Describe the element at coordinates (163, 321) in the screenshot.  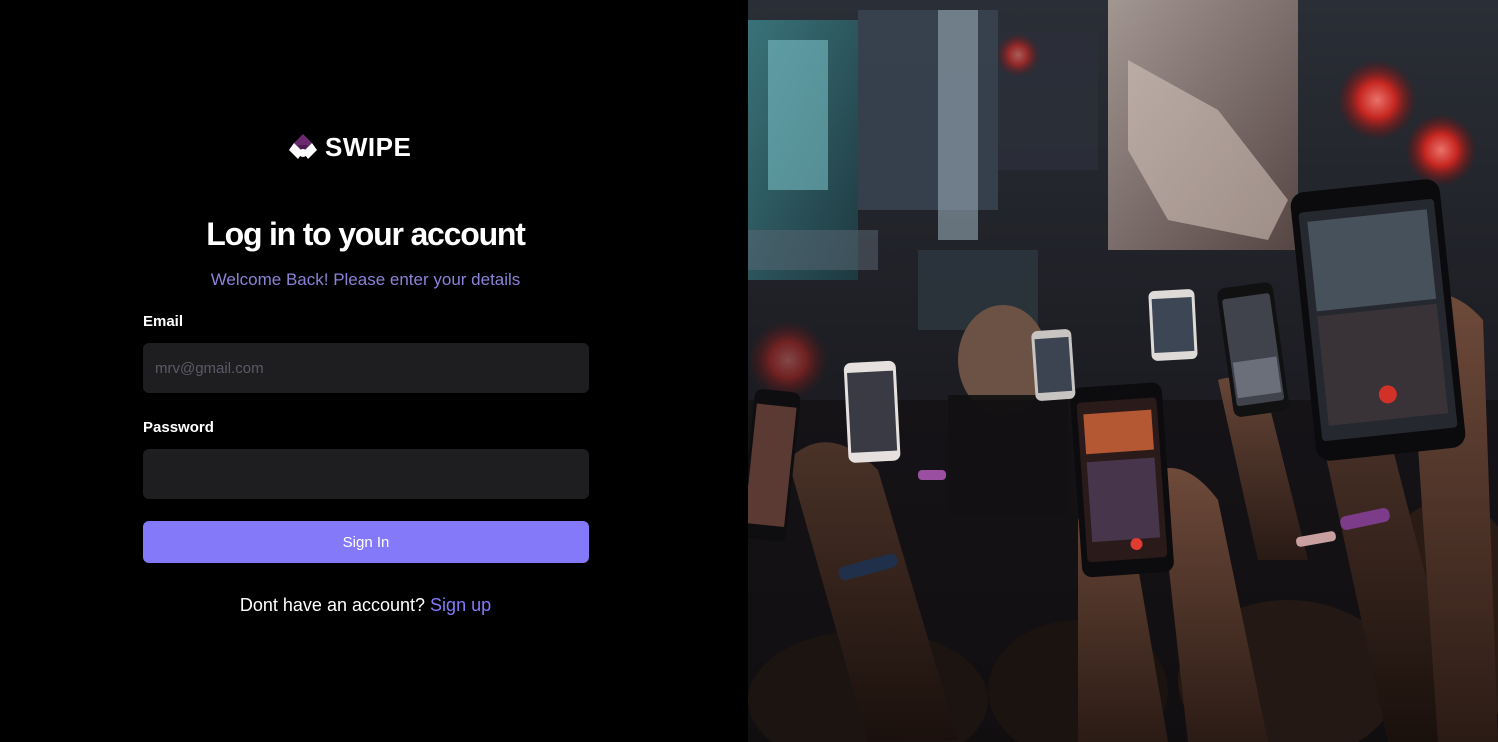
I see `email-label: Email` at that location.